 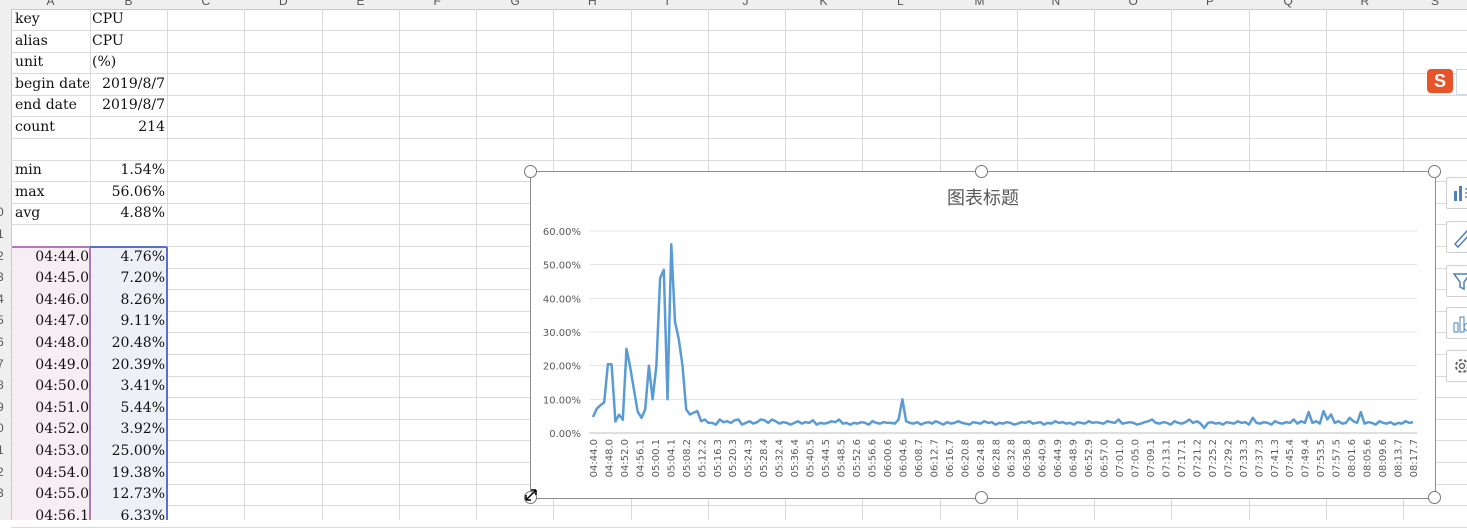 What do you see at coordinates (1288, 4) in the screenshot?
I see `column-letter-q: Q` at bounding box center [1288, 4].